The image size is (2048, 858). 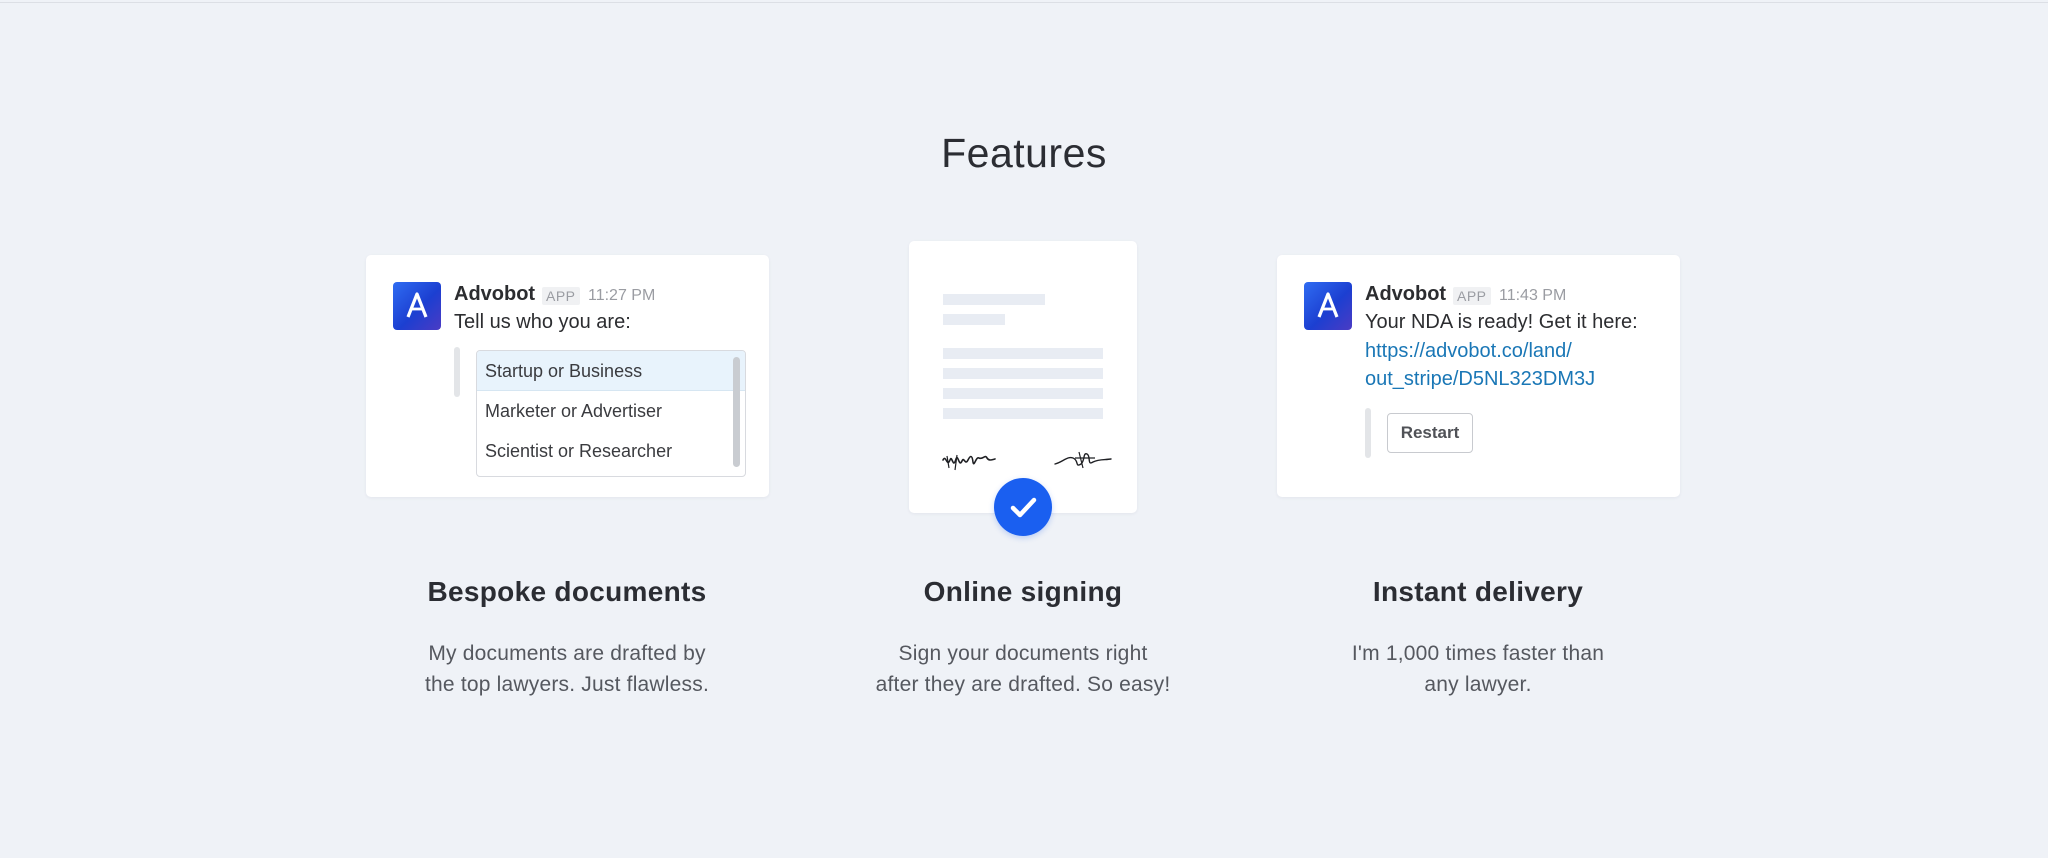 I want to click on section-title: Features, so click(x=1024, y=153).